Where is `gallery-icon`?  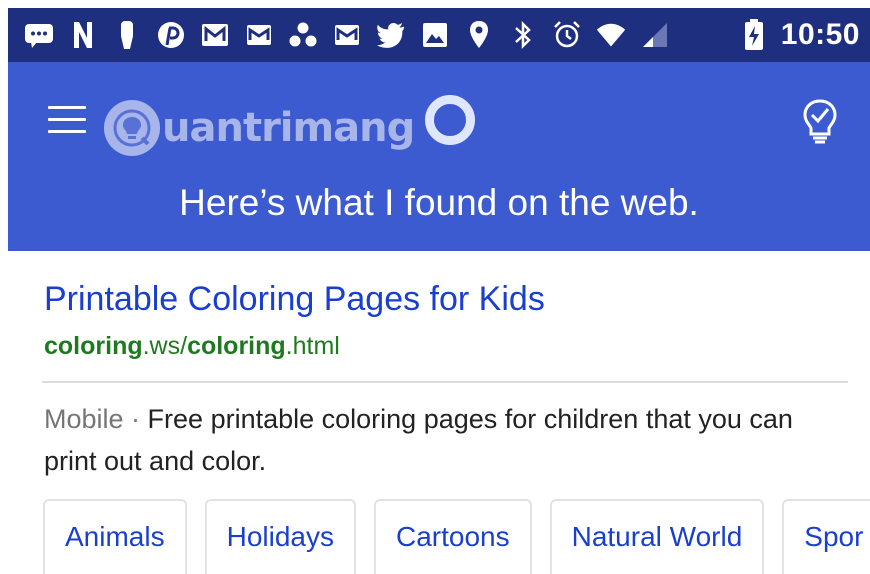
gallery-icon is located at coordinates (435, 35).